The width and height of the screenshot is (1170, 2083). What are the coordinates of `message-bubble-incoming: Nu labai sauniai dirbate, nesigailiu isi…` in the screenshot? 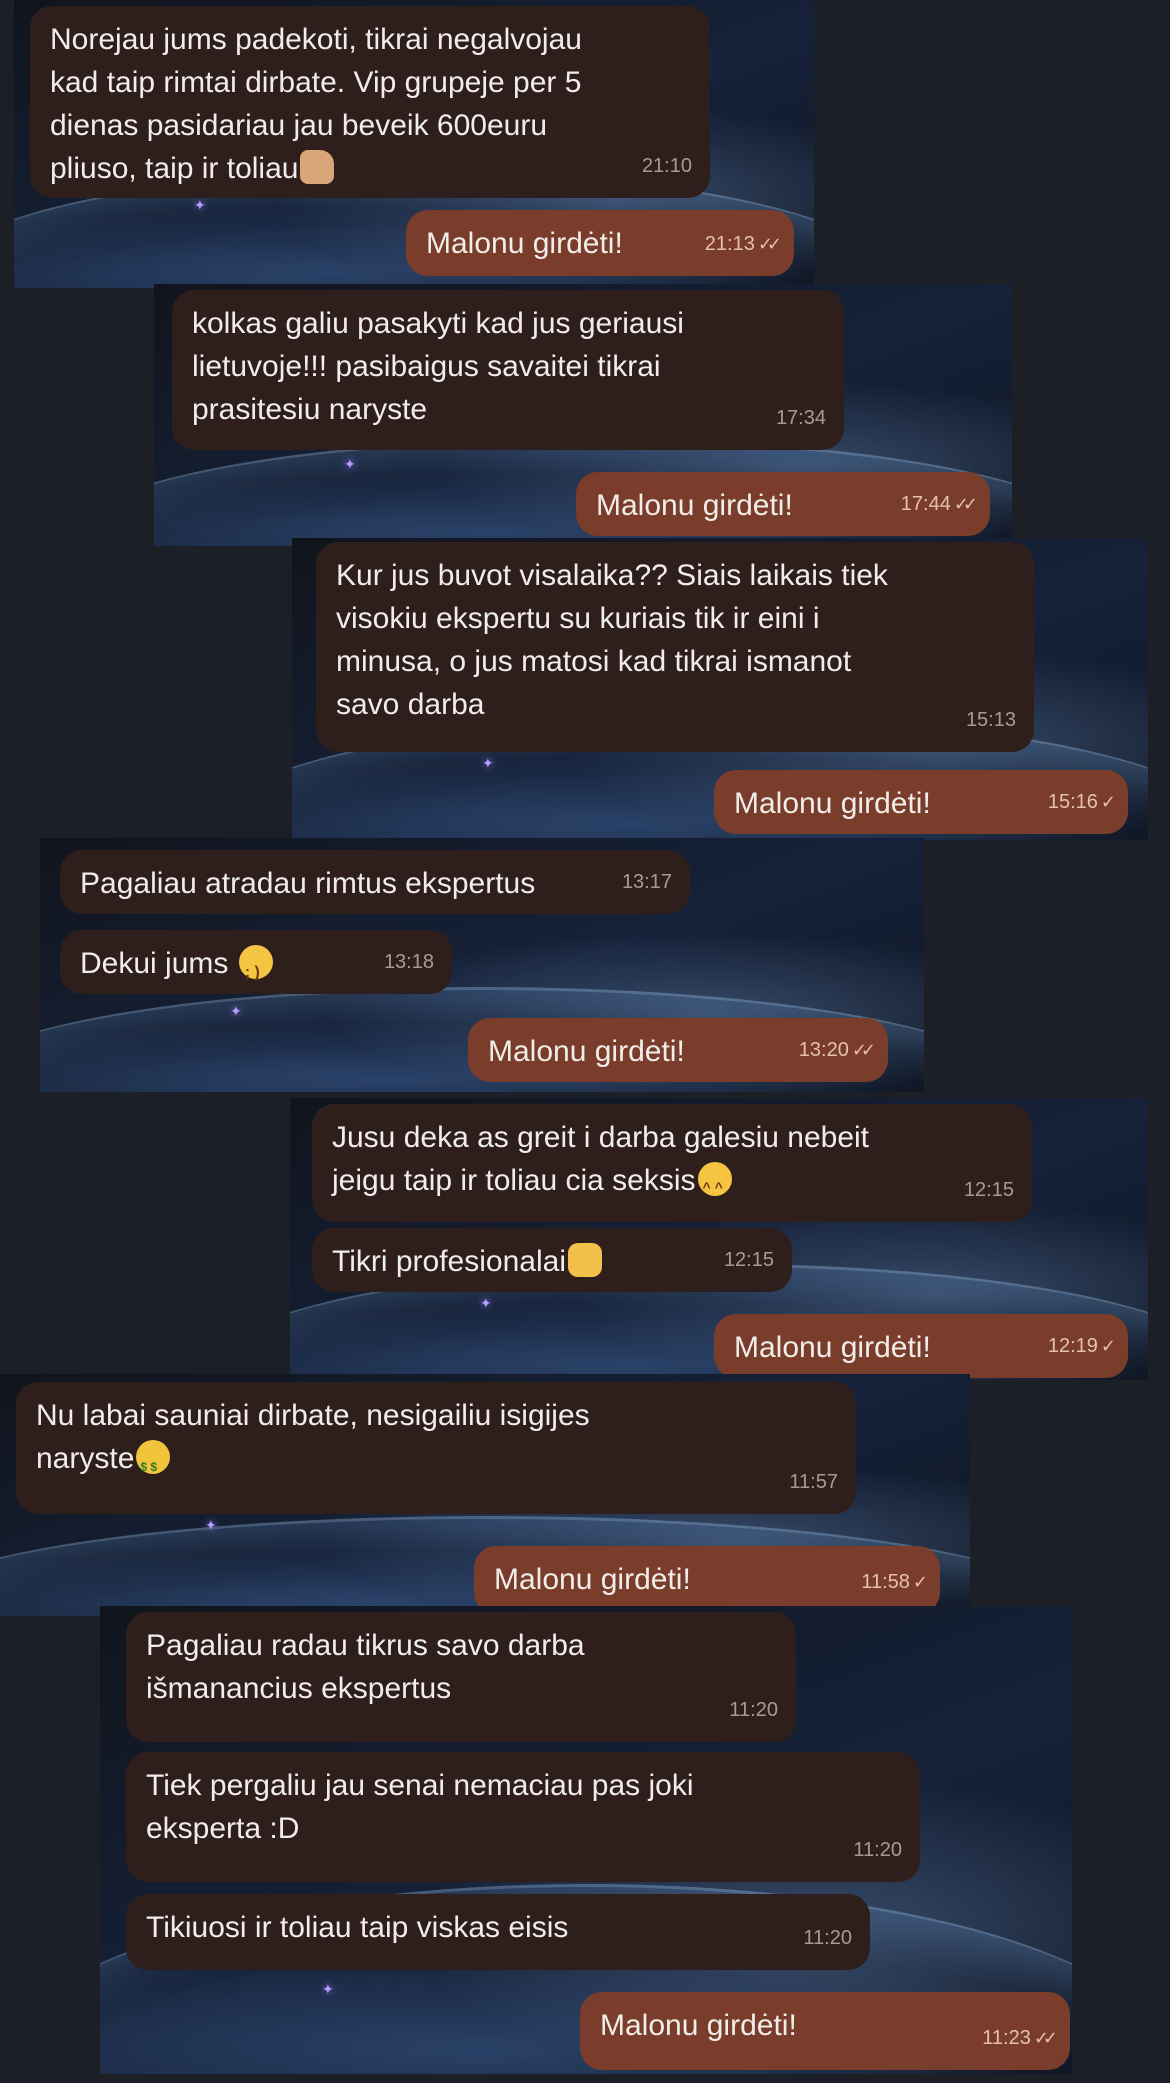 It's located at (436, 1448).